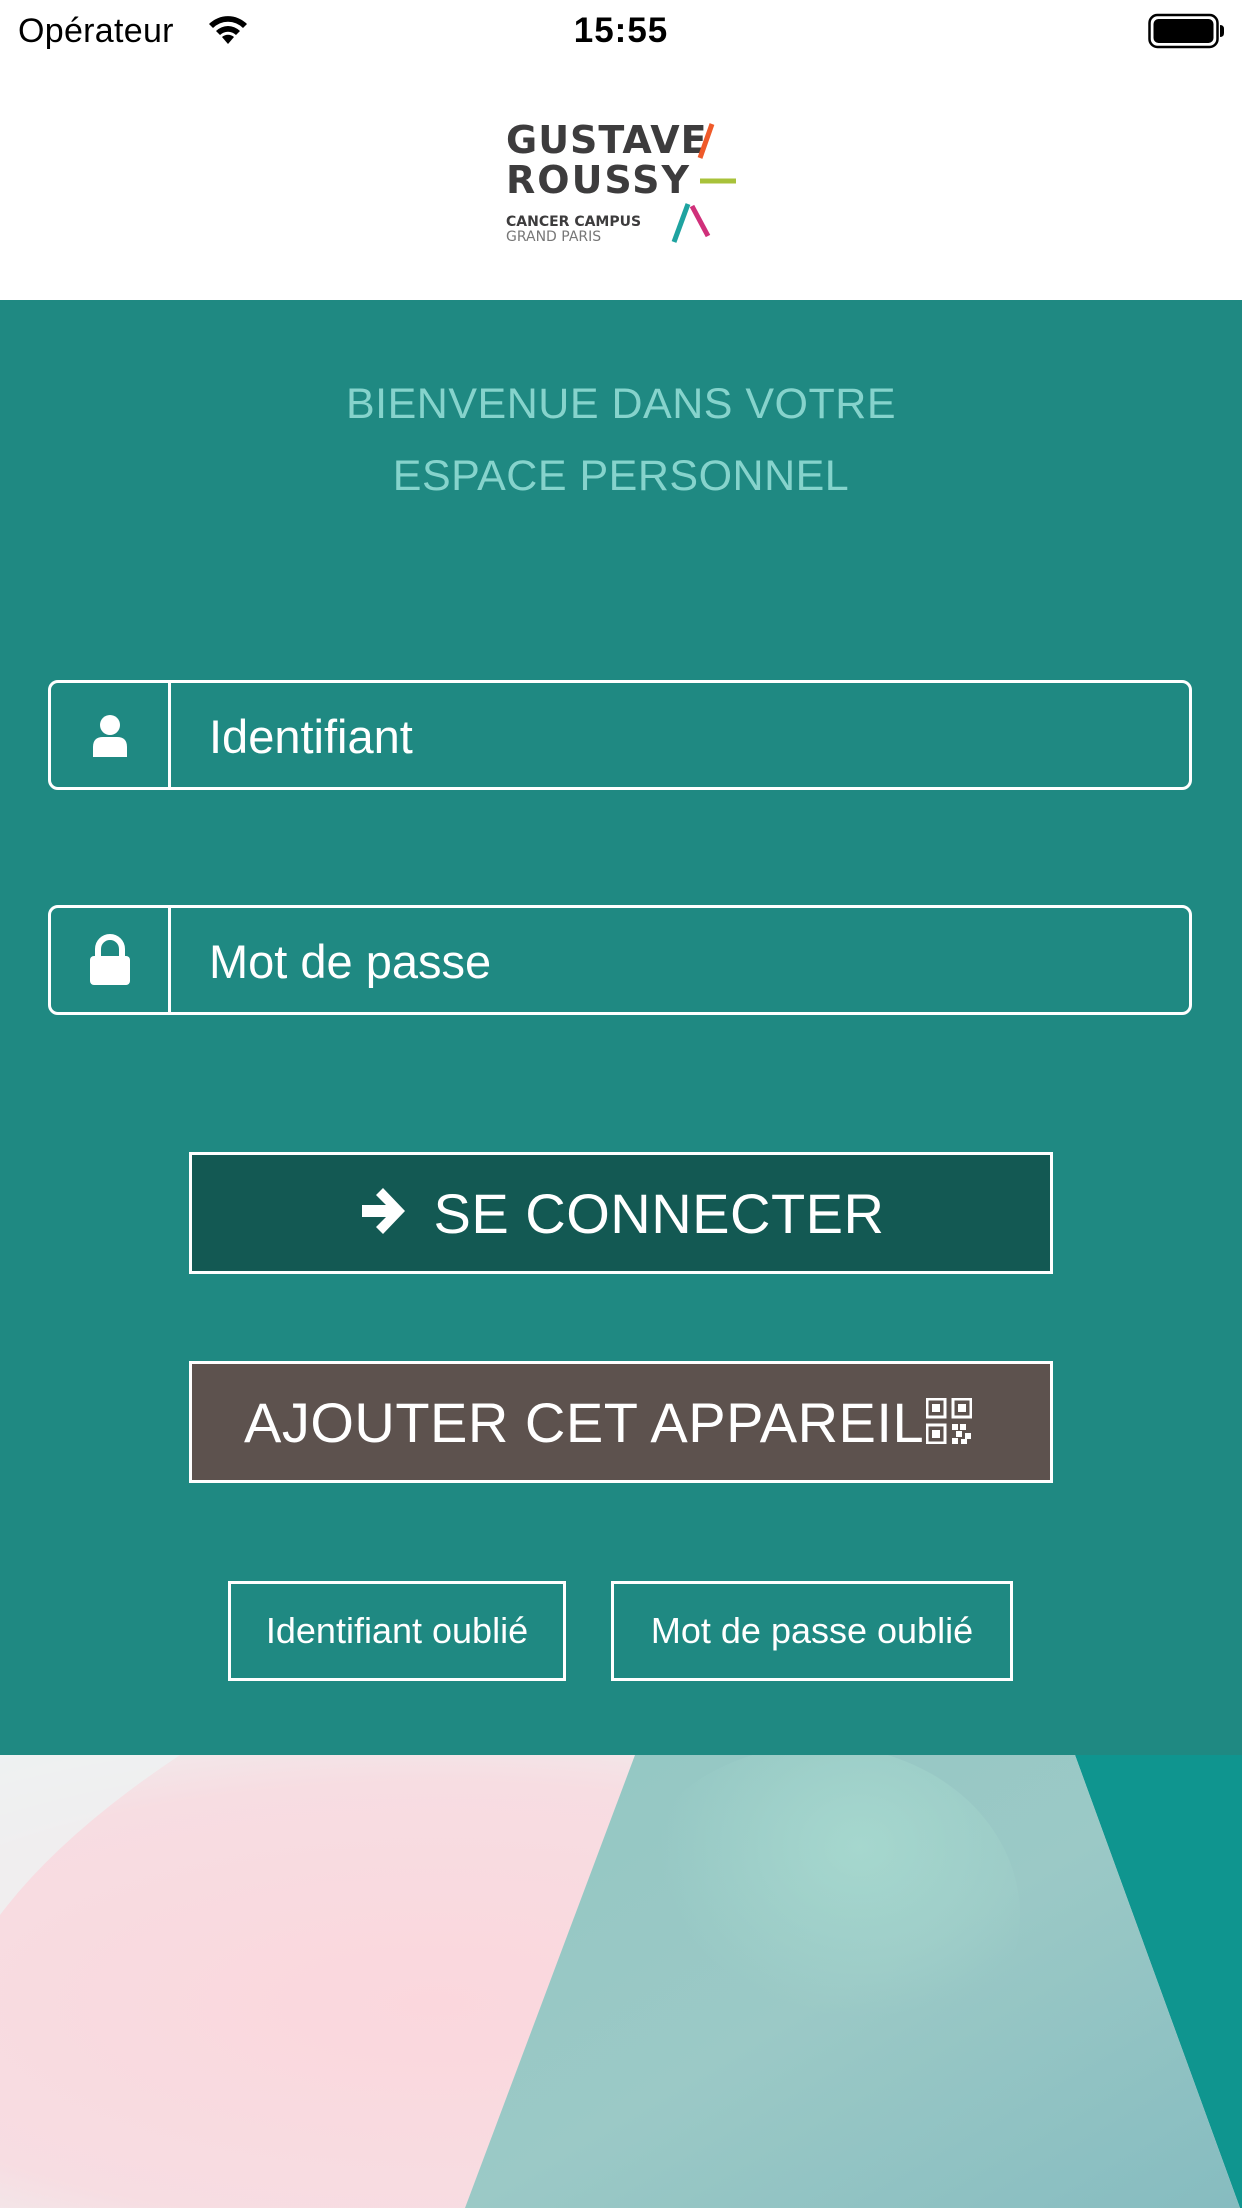 The width and height of the screenshot is (1242, 2208). I want to click on forgot-username-button: Identifiant oublié, so click(397, 1631).